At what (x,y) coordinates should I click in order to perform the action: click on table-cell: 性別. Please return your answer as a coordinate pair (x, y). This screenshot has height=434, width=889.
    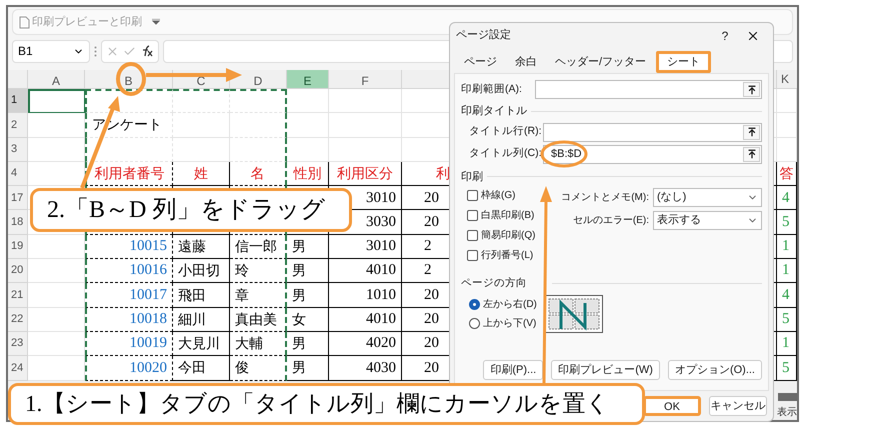
    Looking at the image, I should click on (308, 174).